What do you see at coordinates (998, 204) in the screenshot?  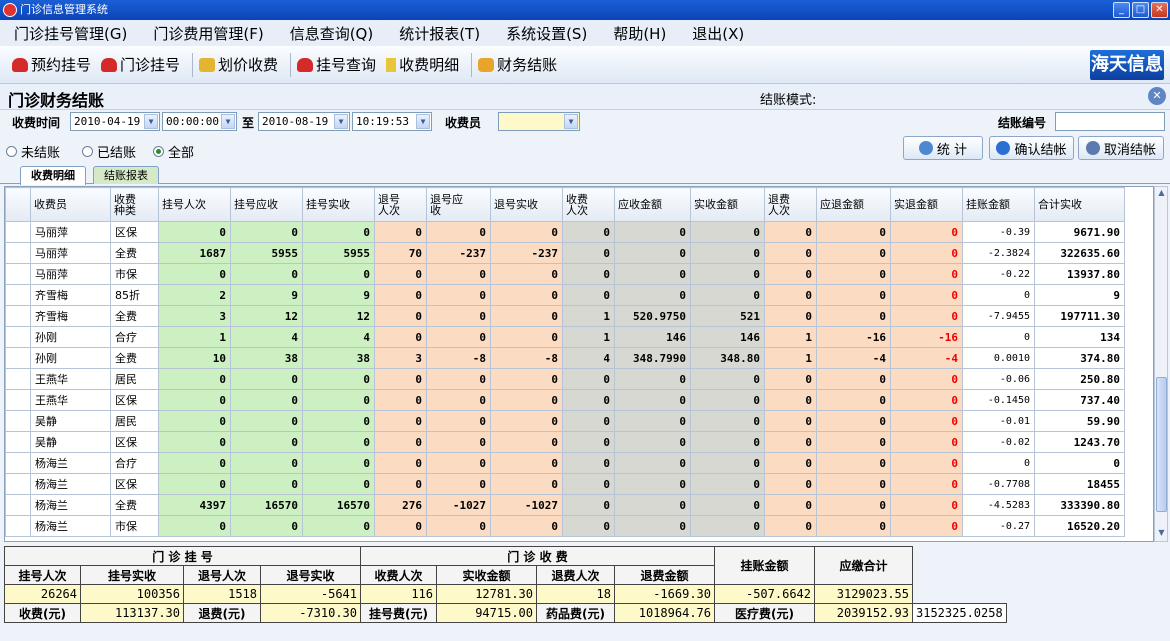 I see `column-header: 挂账金额` at bounding box center [998, 204].